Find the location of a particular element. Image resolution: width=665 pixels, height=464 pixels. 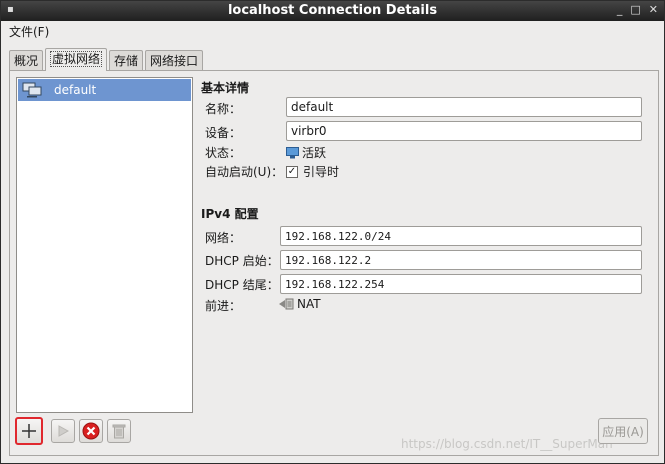

window-title: localhost Connection Details is located at coordinates (332, 10).